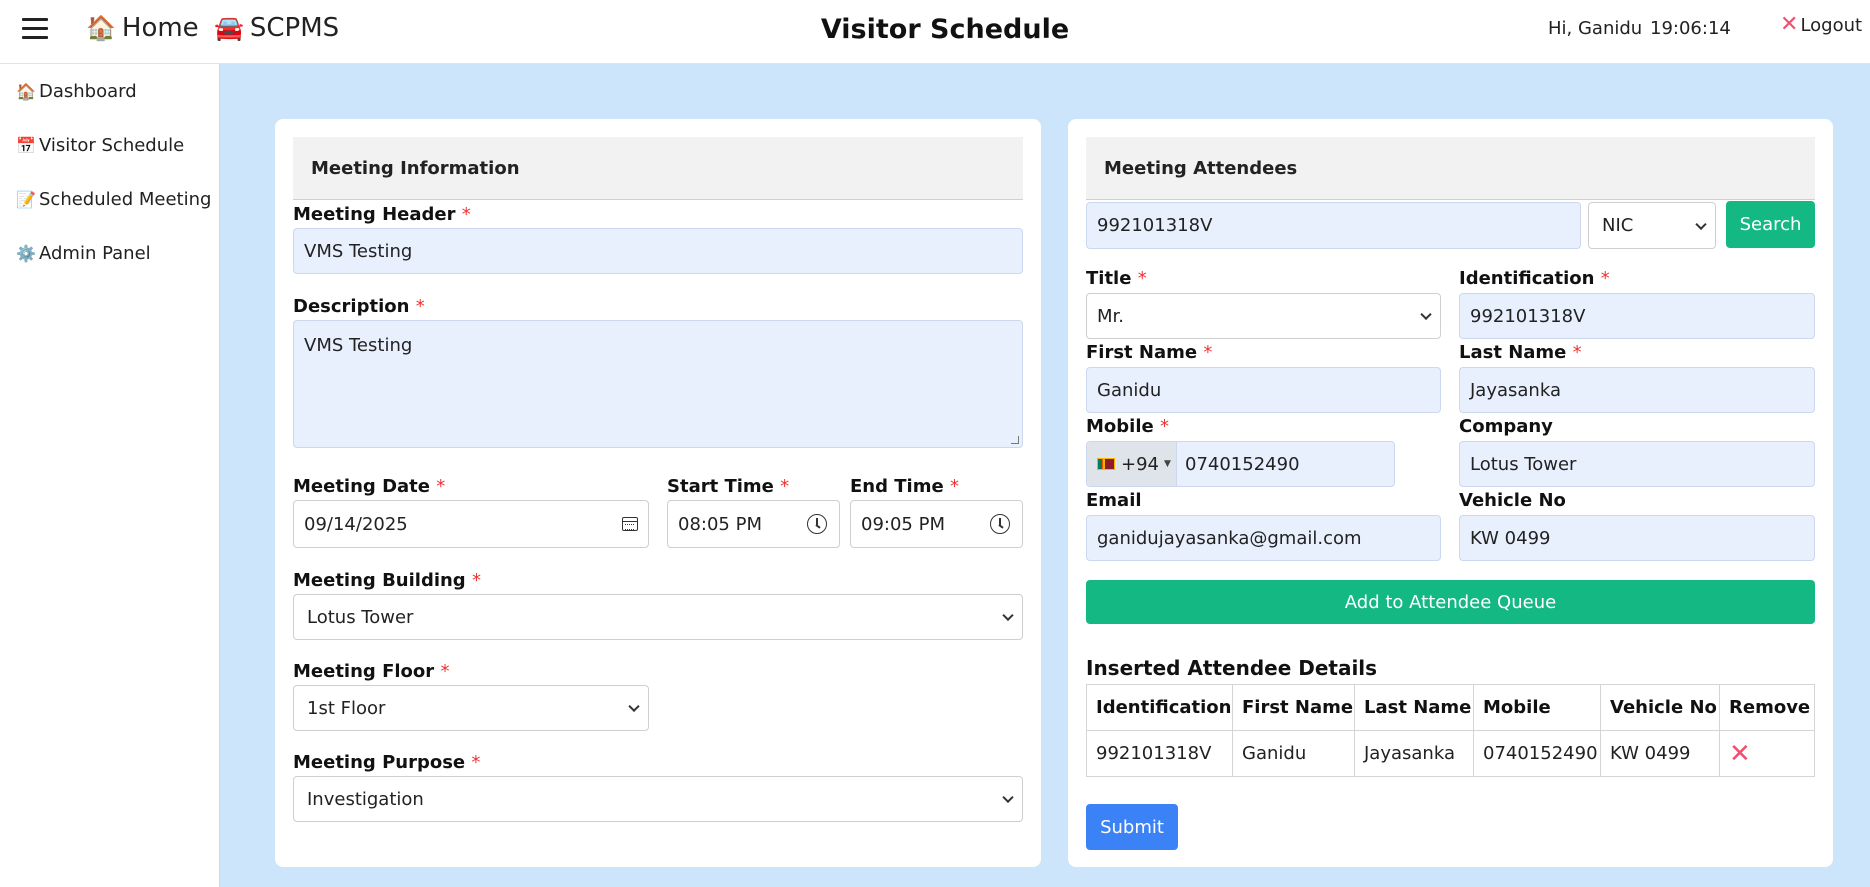 This screenshot has width=1870, height=887. Describe the element at coordinates (904, 486) in the screenshot. I see `end-time-label: End Time *` at that location.